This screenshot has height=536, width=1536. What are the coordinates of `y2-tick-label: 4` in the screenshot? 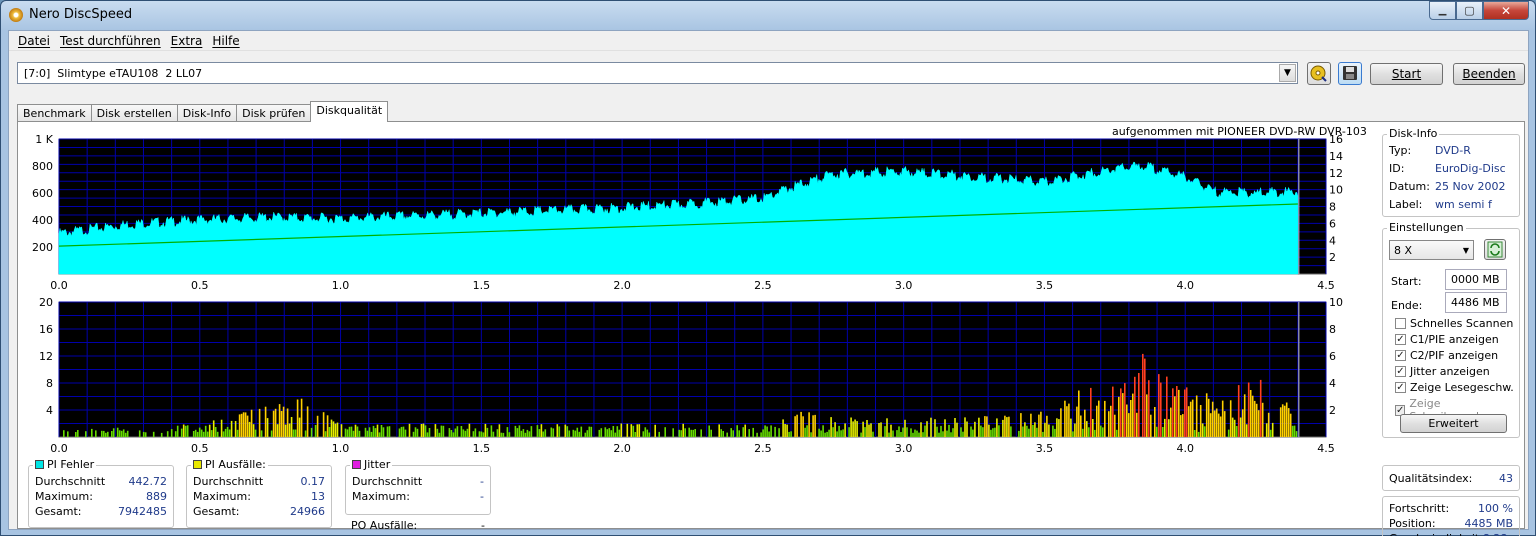 It's located at (1332, 383).